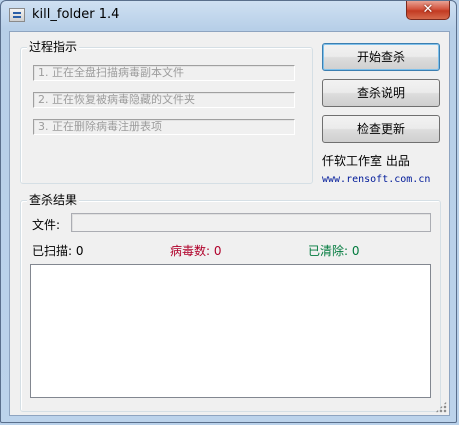 This screenshot has width=459, height=425. What do you see at coordinates (53, 200) in the screenshot?
I see `results-group-label: 查杀结果` at bounding box center [53, 200].